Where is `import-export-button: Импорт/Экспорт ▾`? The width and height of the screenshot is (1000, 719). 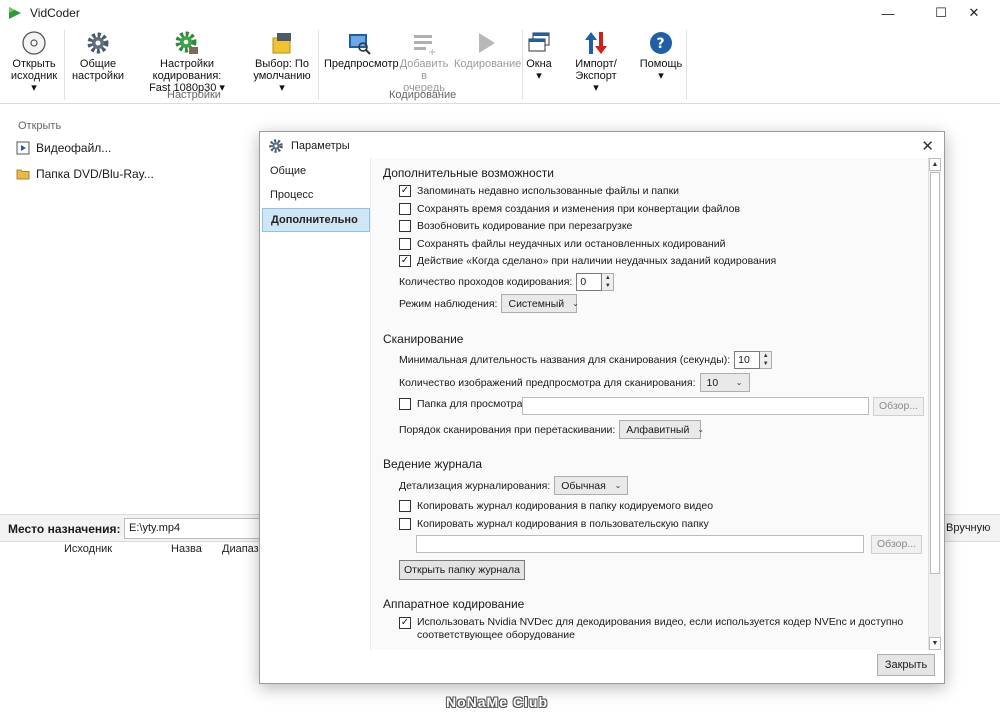
import-export-button: Импорт/Экспорт ▾ is located at coordinates (596, 62).